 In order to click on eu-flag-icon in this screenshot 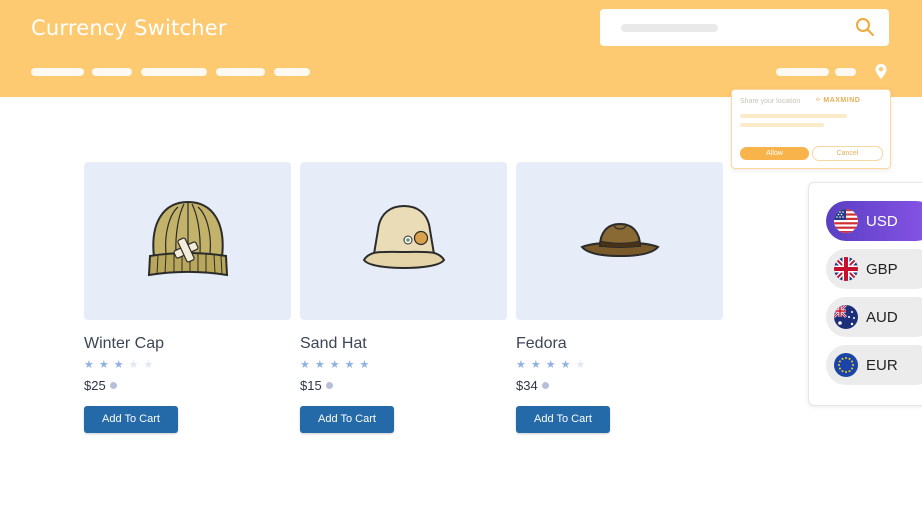, I will do `click(846, 365)`.